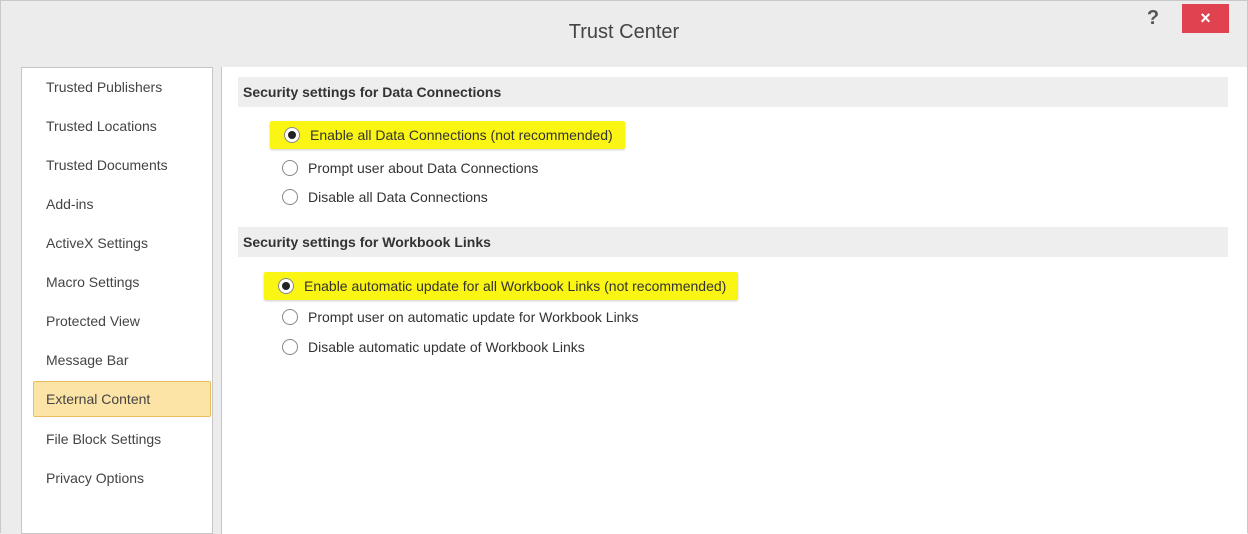 This screenshot has width=1248, height=534. I want to click on help-button: ?, so click(1153, 18).